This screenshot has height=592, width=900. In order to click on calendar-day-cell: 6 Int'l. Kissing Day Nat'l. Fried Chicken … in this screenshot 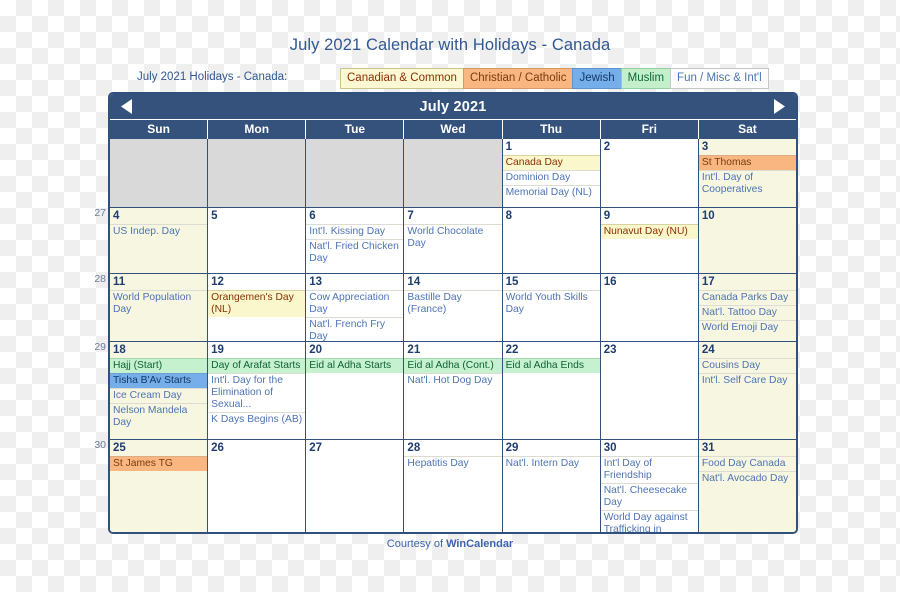, I will do `click(355, 240)`.